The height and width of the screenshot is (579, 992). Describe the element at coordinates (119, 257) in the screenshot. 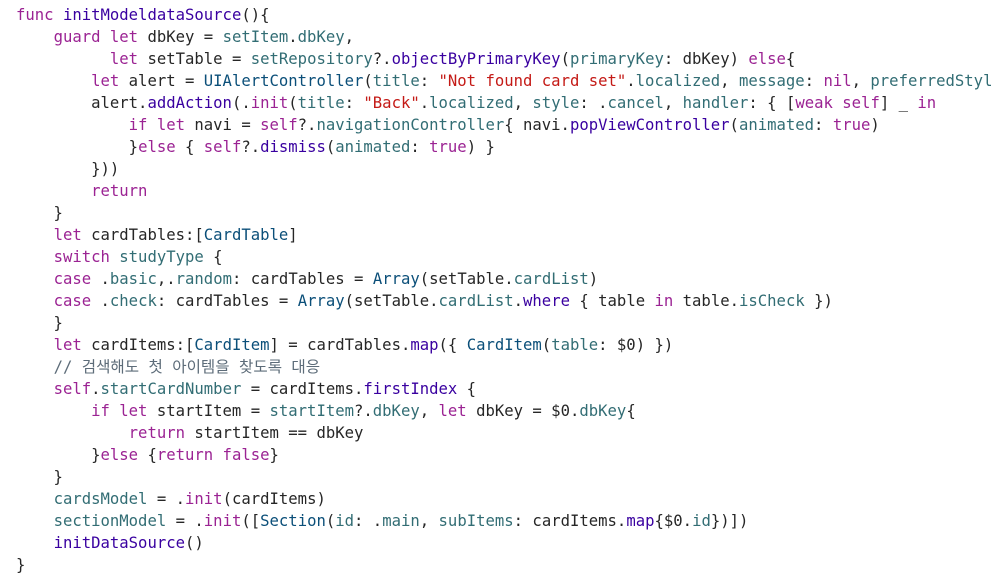

I see `code-line: switch studyType {` at that location.